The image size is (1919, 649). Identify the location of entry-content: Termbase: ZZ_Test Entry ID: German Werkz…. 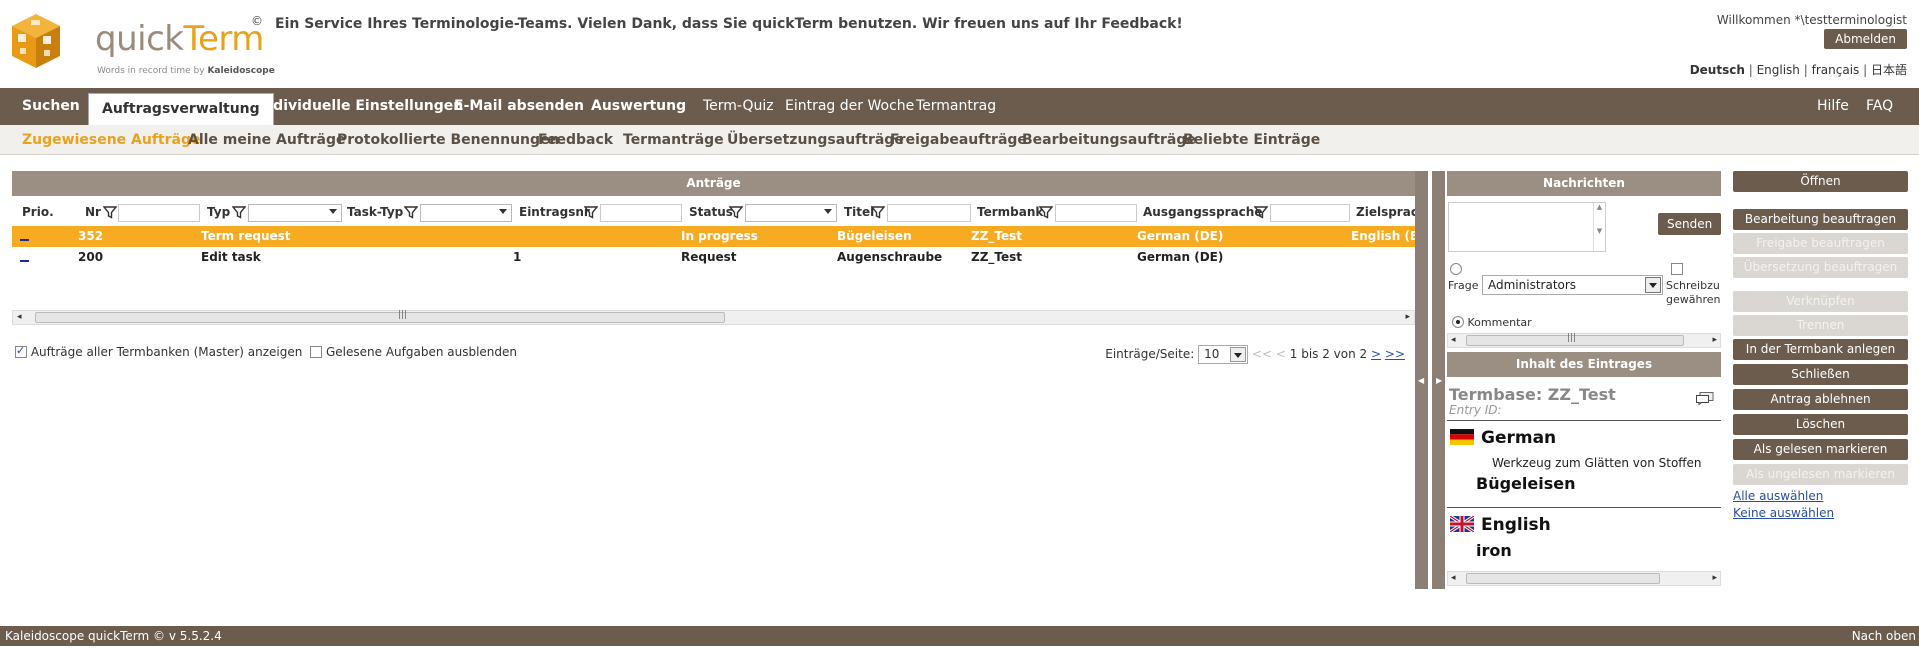
(1584, 474).